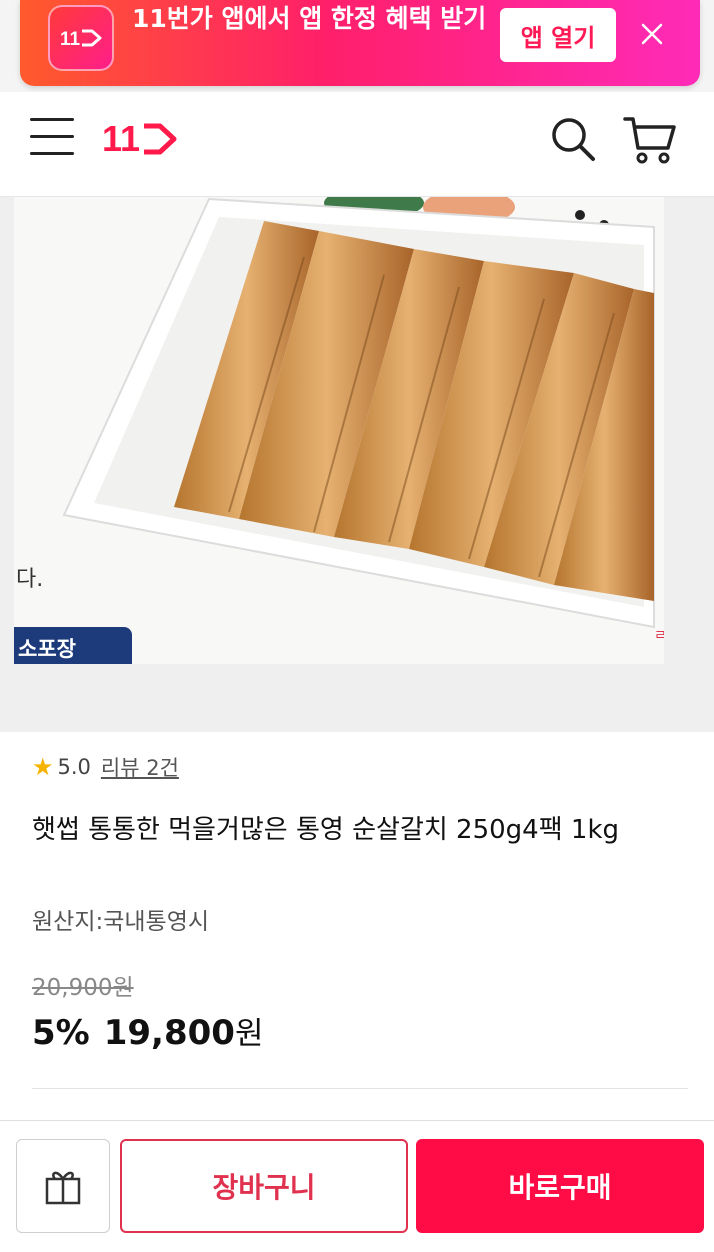 The image size is (714, 1252). Describe the element at coordinates (652, 36) in the screenshot. I see `close-icon` at that location.